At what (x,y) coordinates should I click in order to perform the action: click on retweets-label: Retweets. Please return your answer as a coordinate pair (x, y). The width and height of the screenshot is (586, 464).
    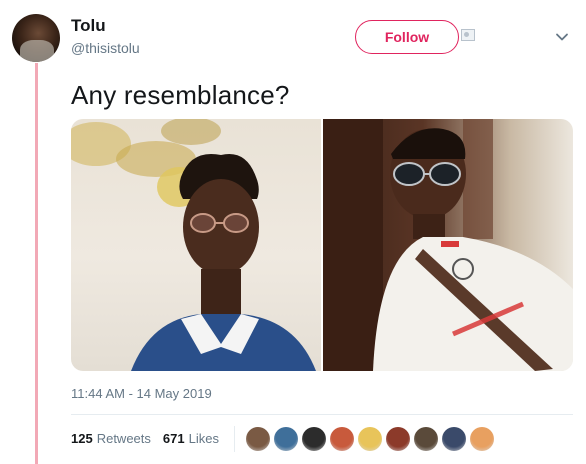
    Looking at the image, I should click on (123, 438).